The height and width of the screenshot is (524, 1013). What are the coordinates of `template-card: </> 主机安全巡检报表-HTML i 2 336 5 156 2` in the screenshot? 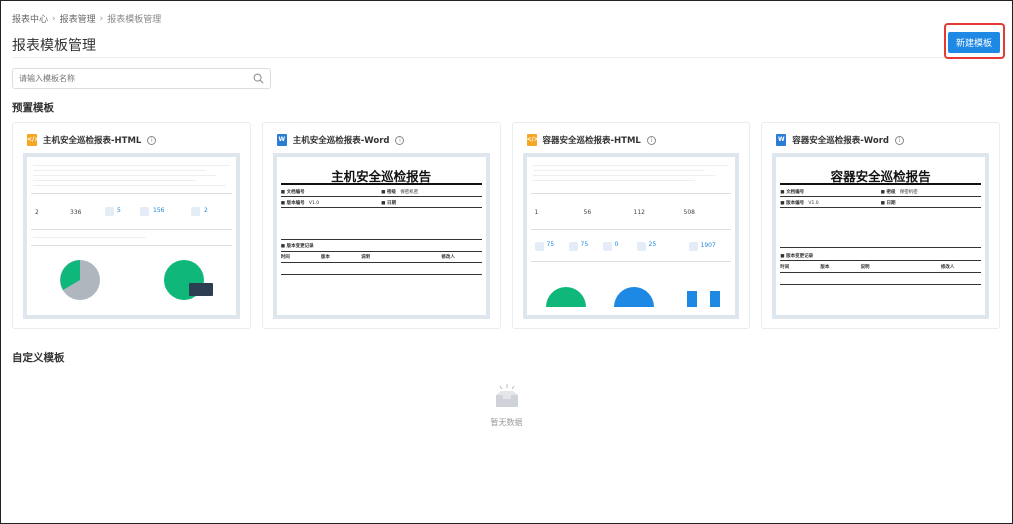 It's located at (131, 225).